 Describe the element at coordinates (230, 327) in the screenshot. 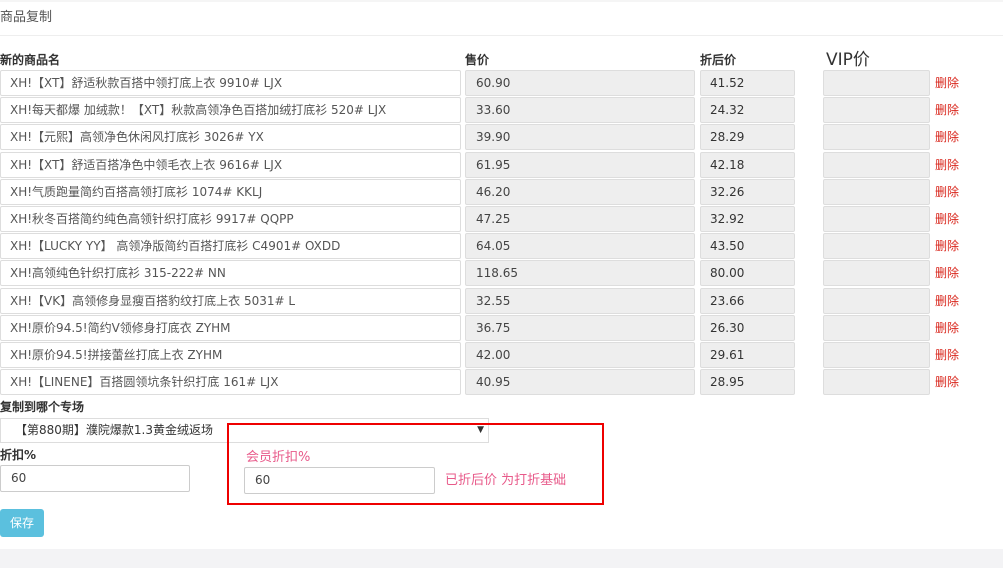

I see `product-name-input: XH!原价94.5!简约V领修身打底衣 ZYHM` at that location.